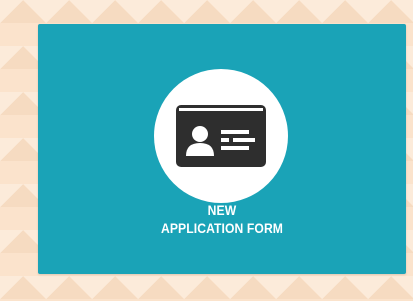 This screenshot has width=413, height=301. I want to click on tile-label-line2: APPLICATION FORM, so click(222, 228).